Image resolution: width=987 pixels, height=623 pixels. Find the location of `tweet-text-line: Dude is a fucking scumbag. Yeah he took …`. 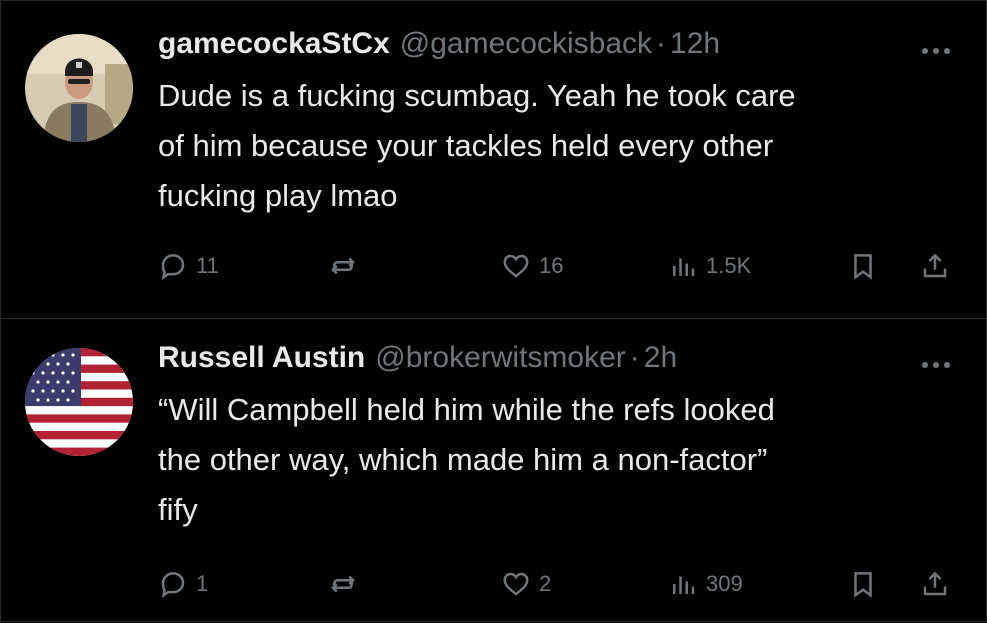

tweet-text-line: Dude is a fucking scumbag. Yeah he took … is located at coordinates (477, 95).